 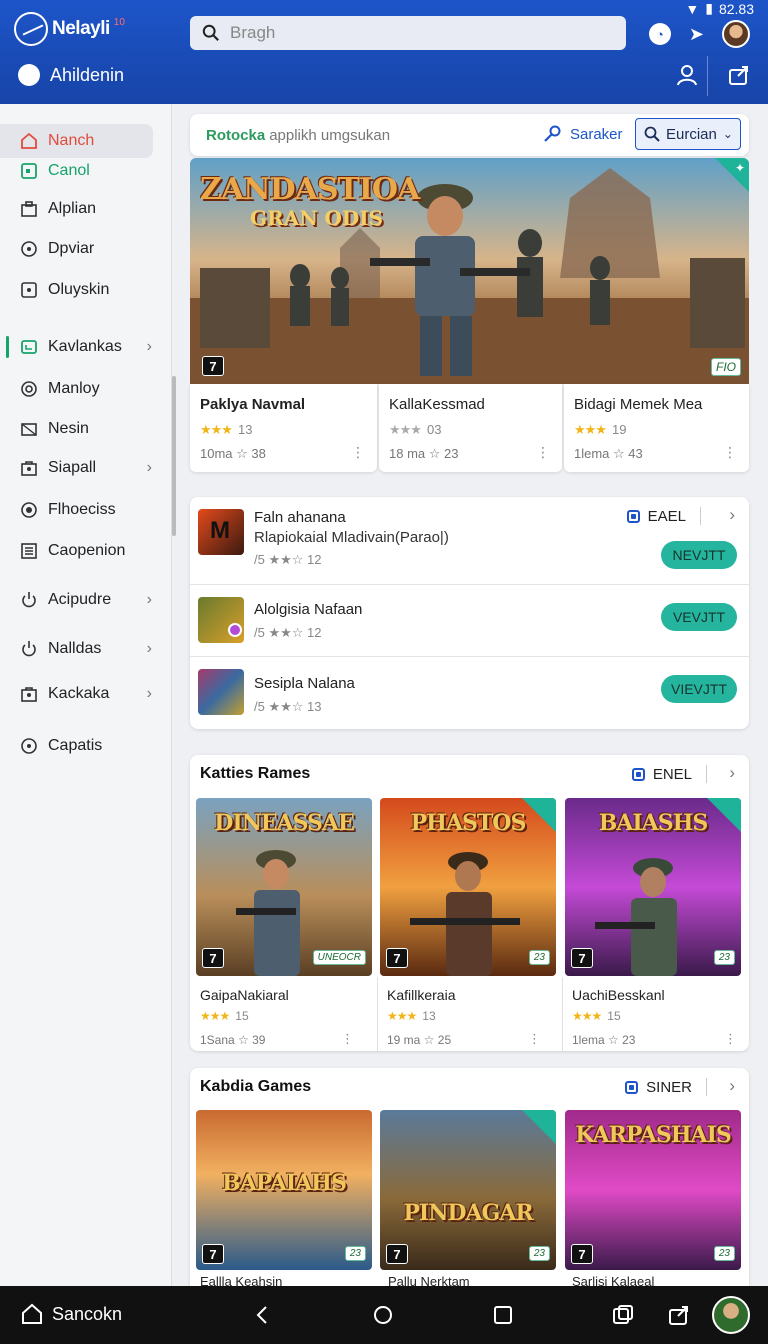 I want to click on sidebar-item-alplian: Alplian, so click(x=86, y=209).